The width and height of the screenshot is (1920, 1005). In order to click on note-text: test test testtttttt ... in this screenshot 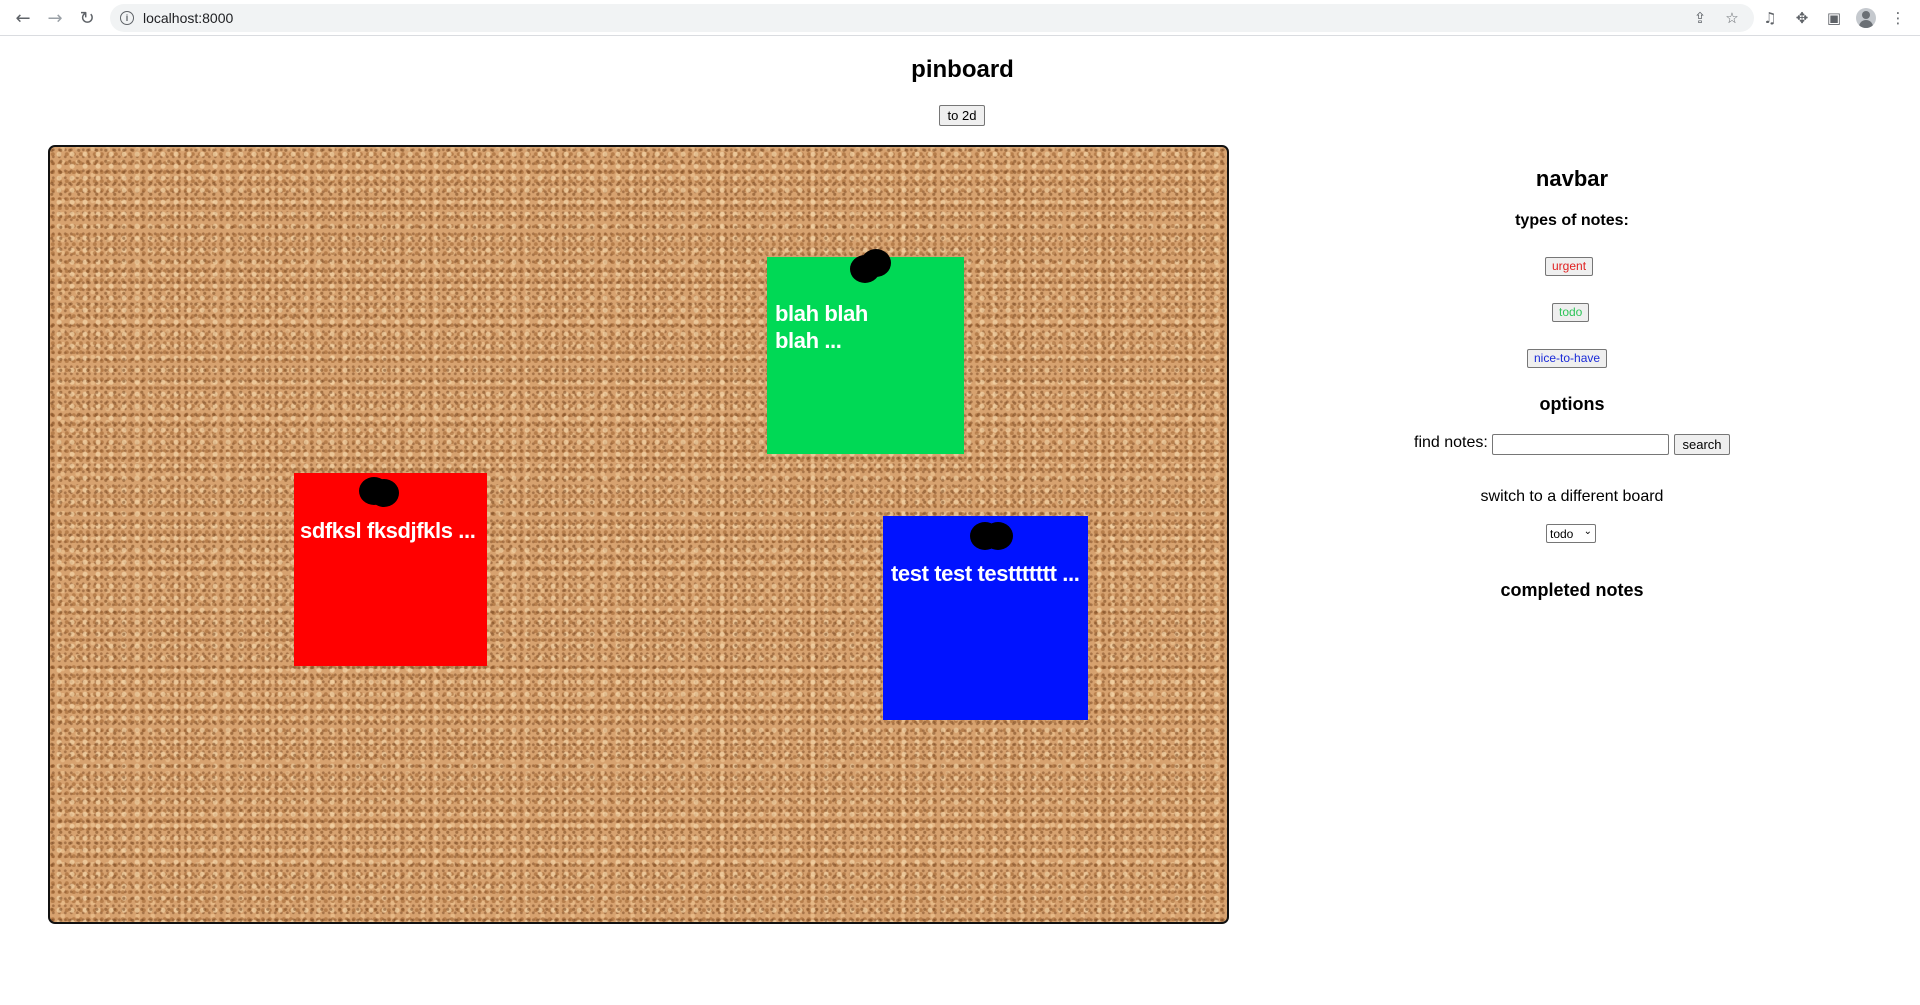, I will do `click(985, 573)`.